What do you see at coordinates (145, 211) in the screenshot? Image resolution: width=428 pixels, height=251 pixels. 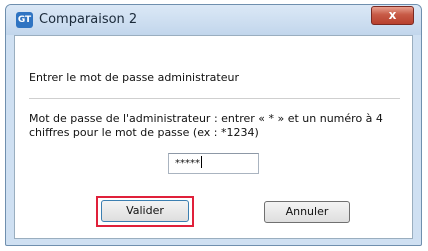 I see `validate-button: Valider` at bounding box center [145, 211].